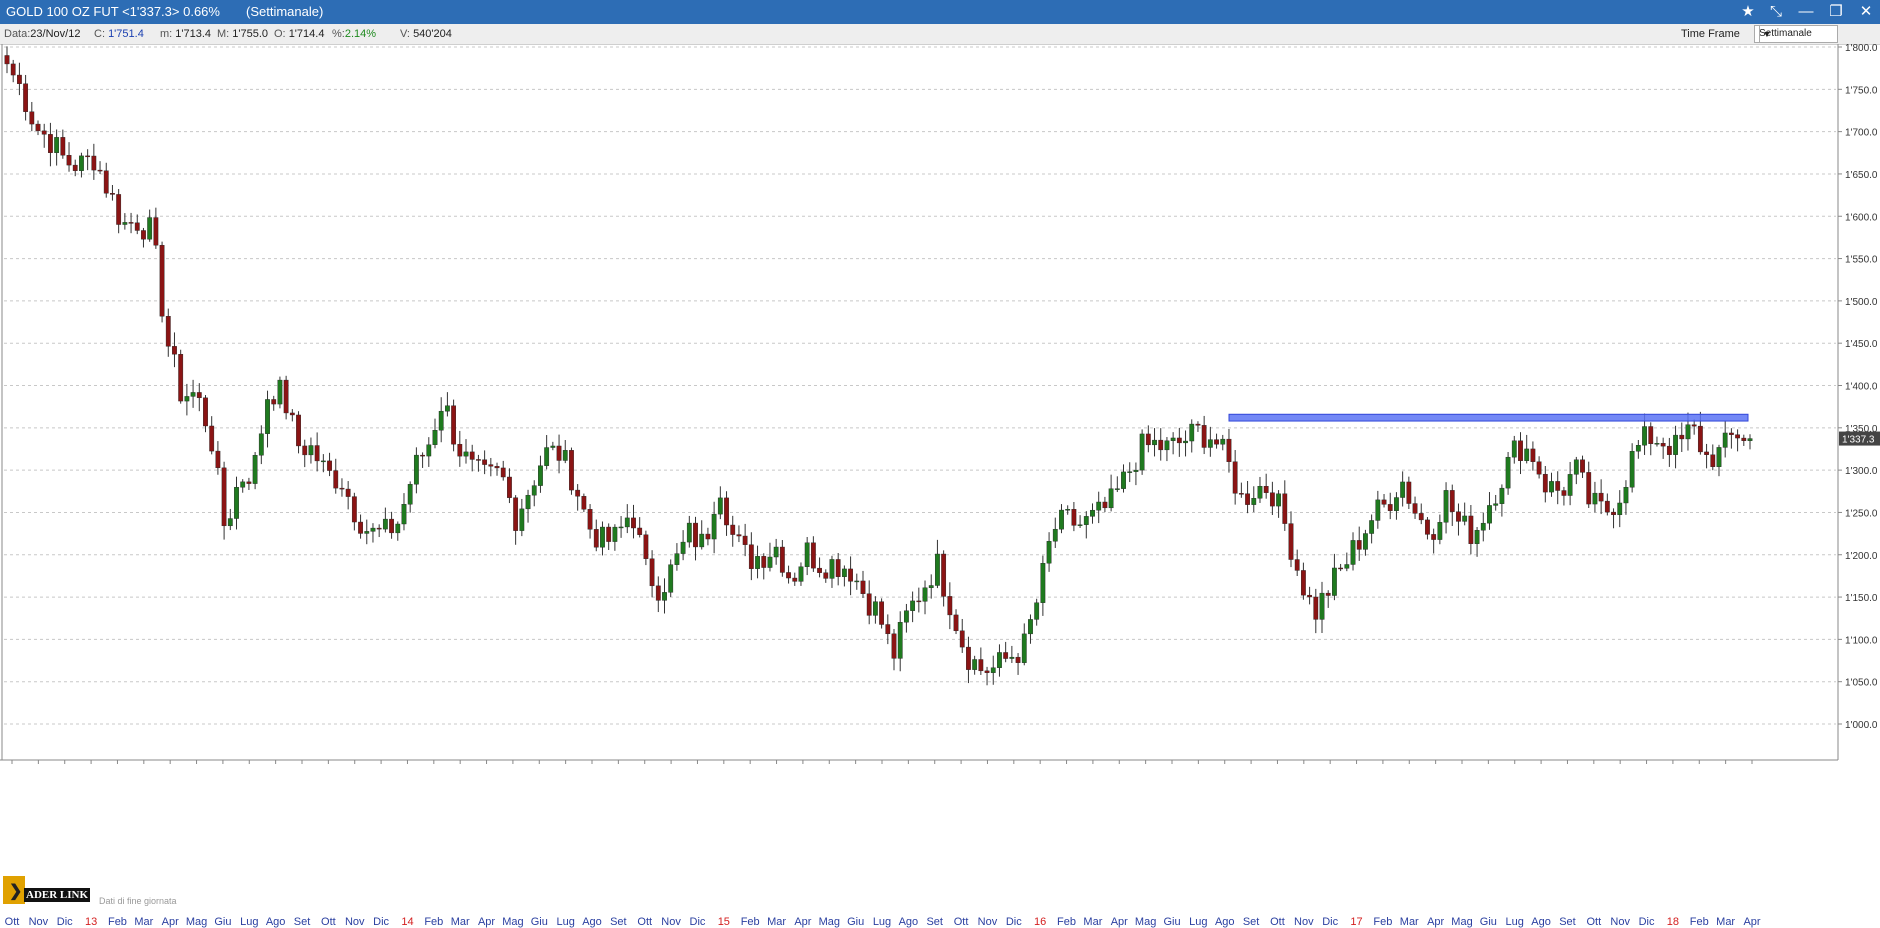 This screenshot has height=928, width=1880. What do you see at coordinates (1866, 12) in the screenshot?
I see `close-icon: ✕` at bounding box center [1866, 12].